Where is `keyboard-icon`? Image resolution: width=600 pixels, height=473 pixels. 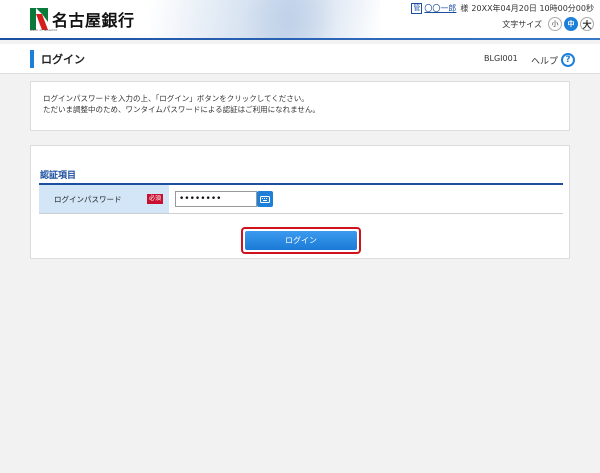
keyboard-icon is located at coordinates (265, 199).